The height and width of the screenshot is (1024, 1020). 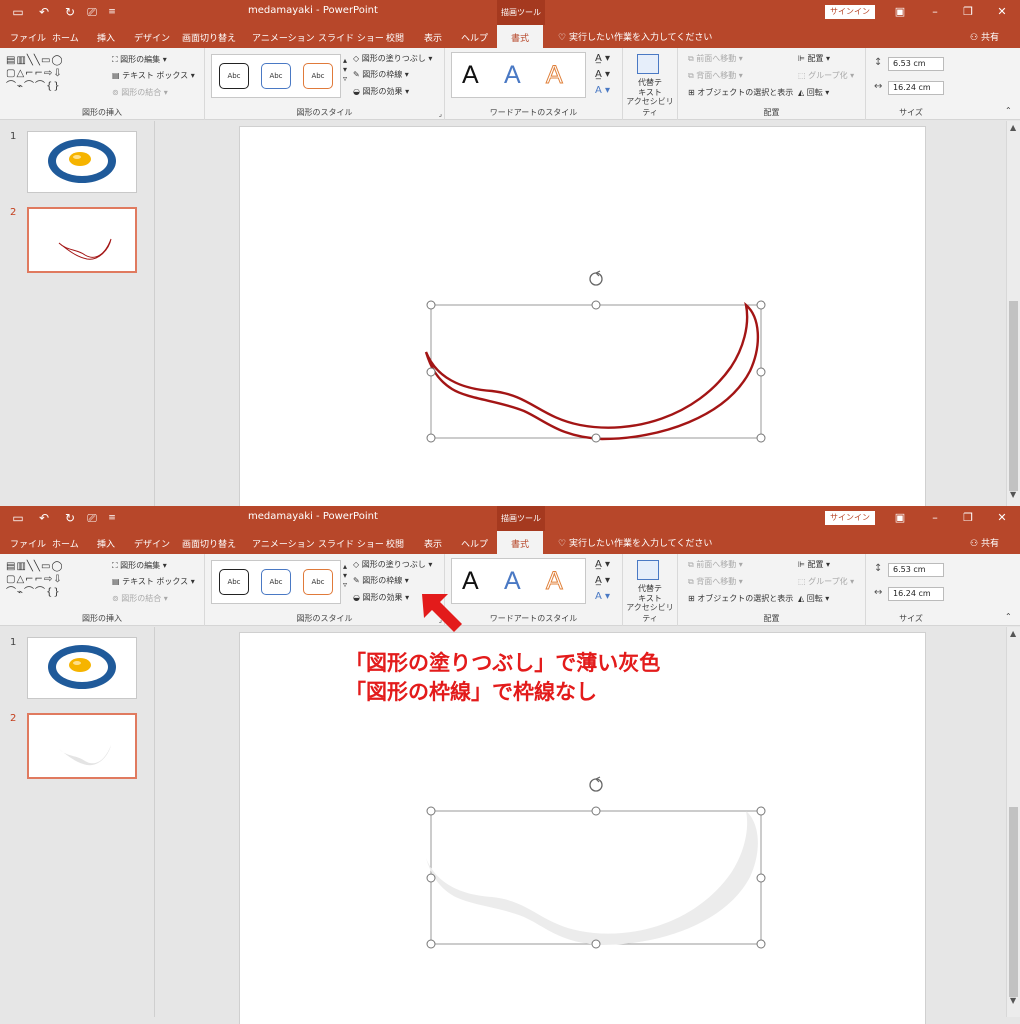 What do you see at coordinates (555, 75) in the screenshot?
I see `wordart-style-orange-outline: A` at bounding box center [555, 75].